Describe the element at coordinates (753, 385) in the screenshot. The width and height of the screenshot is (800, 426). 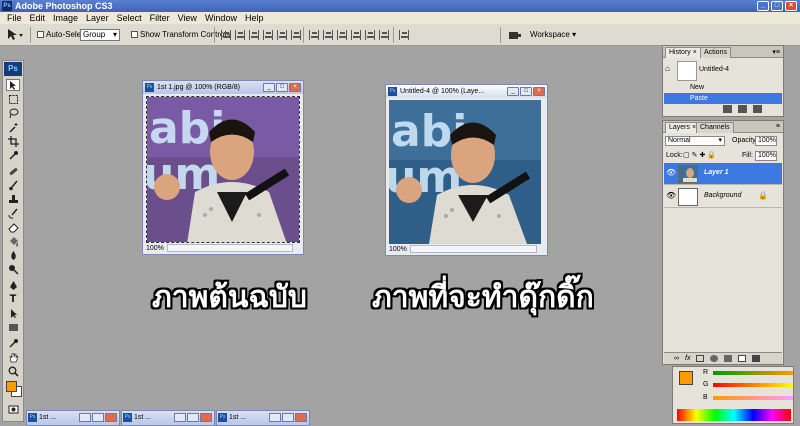
I see `green-slider` at that location.